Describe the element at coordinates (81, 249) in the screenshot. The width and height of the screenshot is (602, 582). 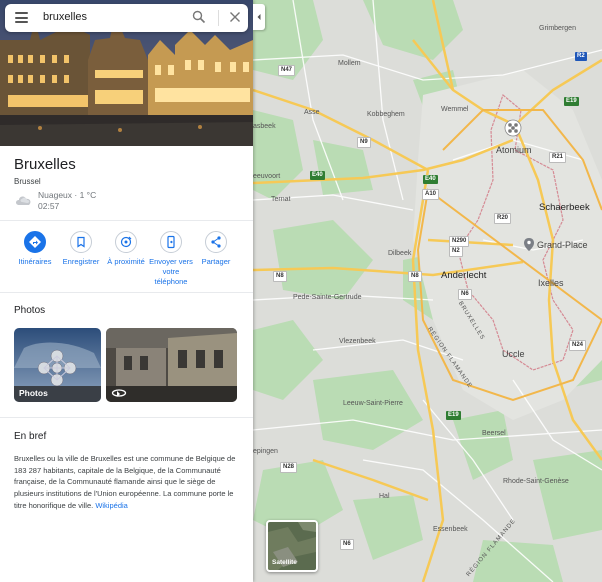
I see `save-button: Enregistrer` at that location.